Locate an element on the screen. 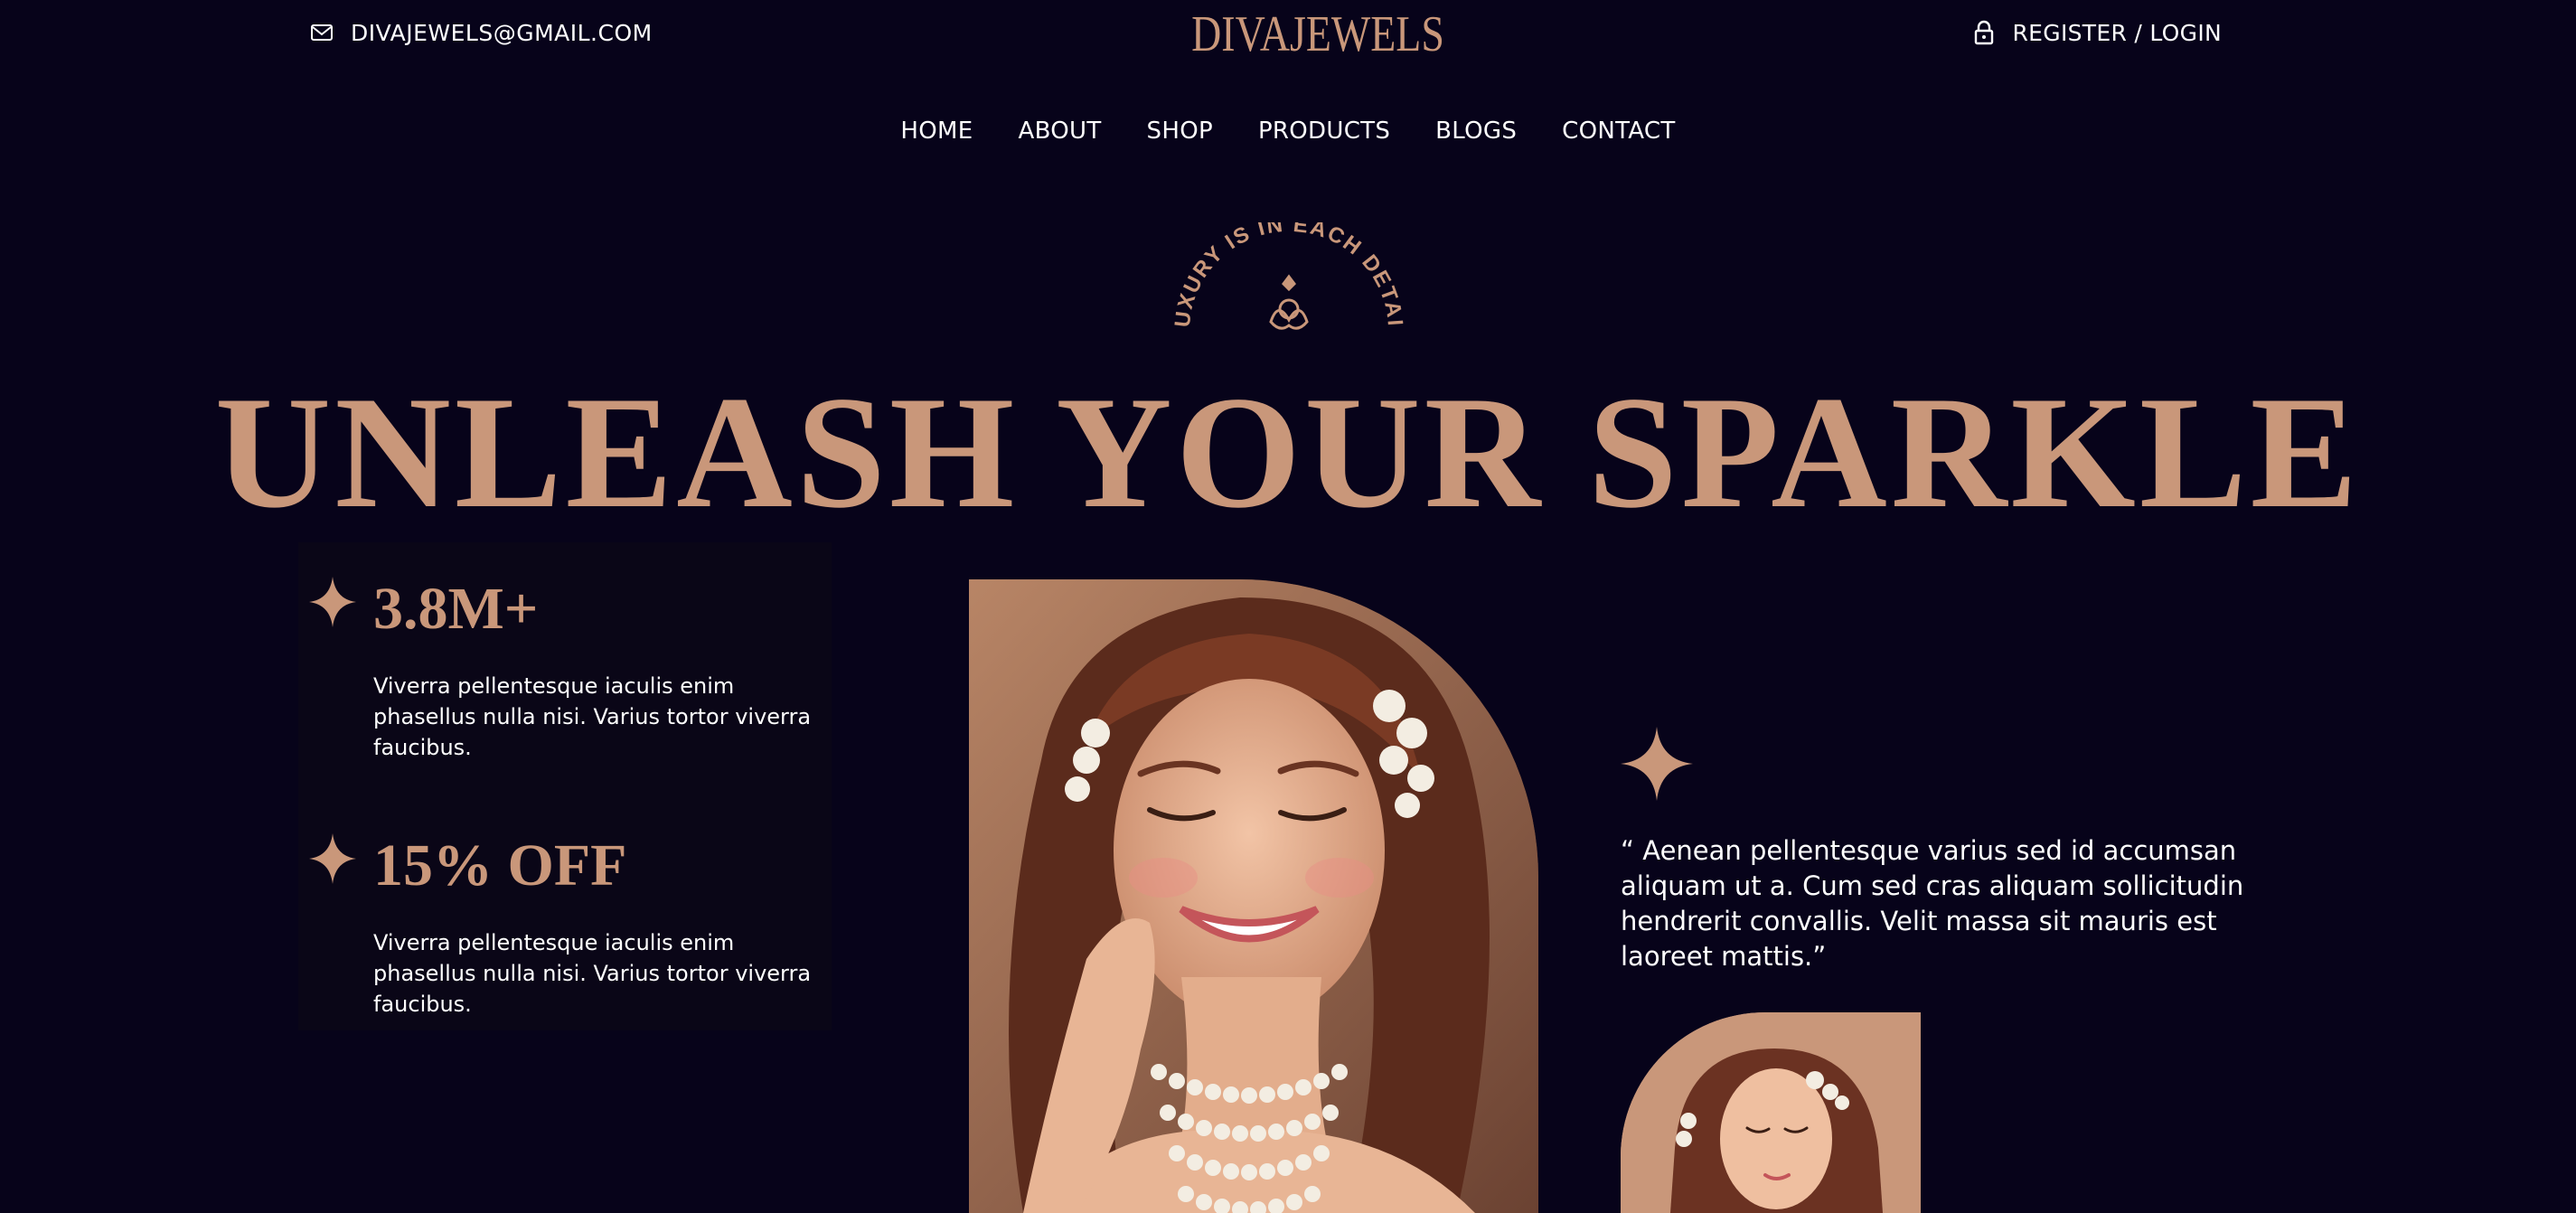  brand-logo-text: DIVAJEWELS is located at coordinates (1317, 34).